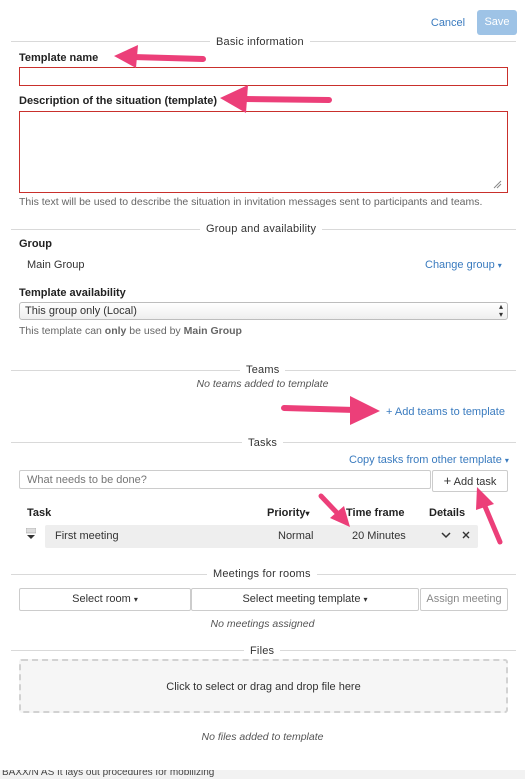  Describe the element at coordinates (288, 513) in the screenshot. I see `column-header-priority: Priority▾` at that location.